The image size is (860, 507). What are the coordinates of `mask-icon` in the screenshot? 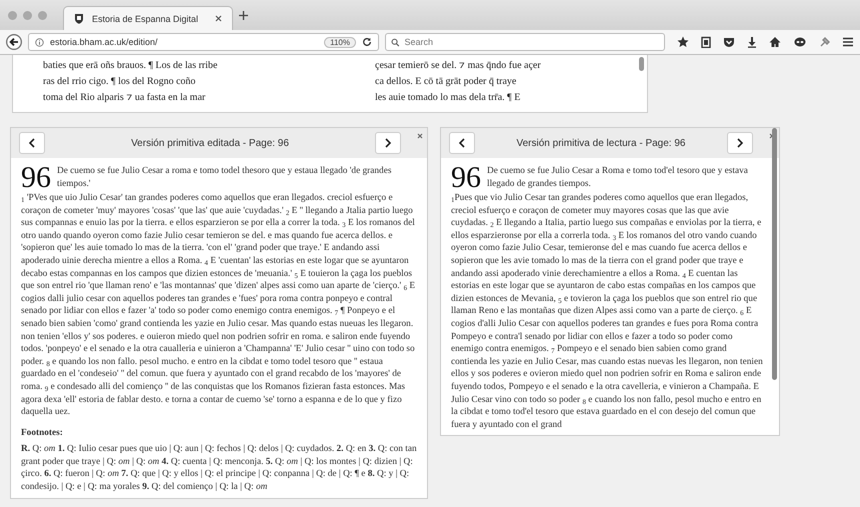 It's located at (800, 42).